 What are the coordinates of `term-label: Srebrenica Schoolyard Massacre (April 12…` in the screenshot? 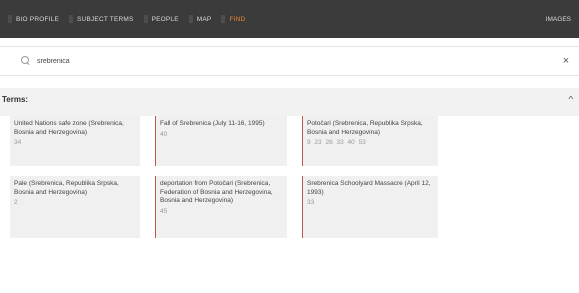 It's located at (369, 188).